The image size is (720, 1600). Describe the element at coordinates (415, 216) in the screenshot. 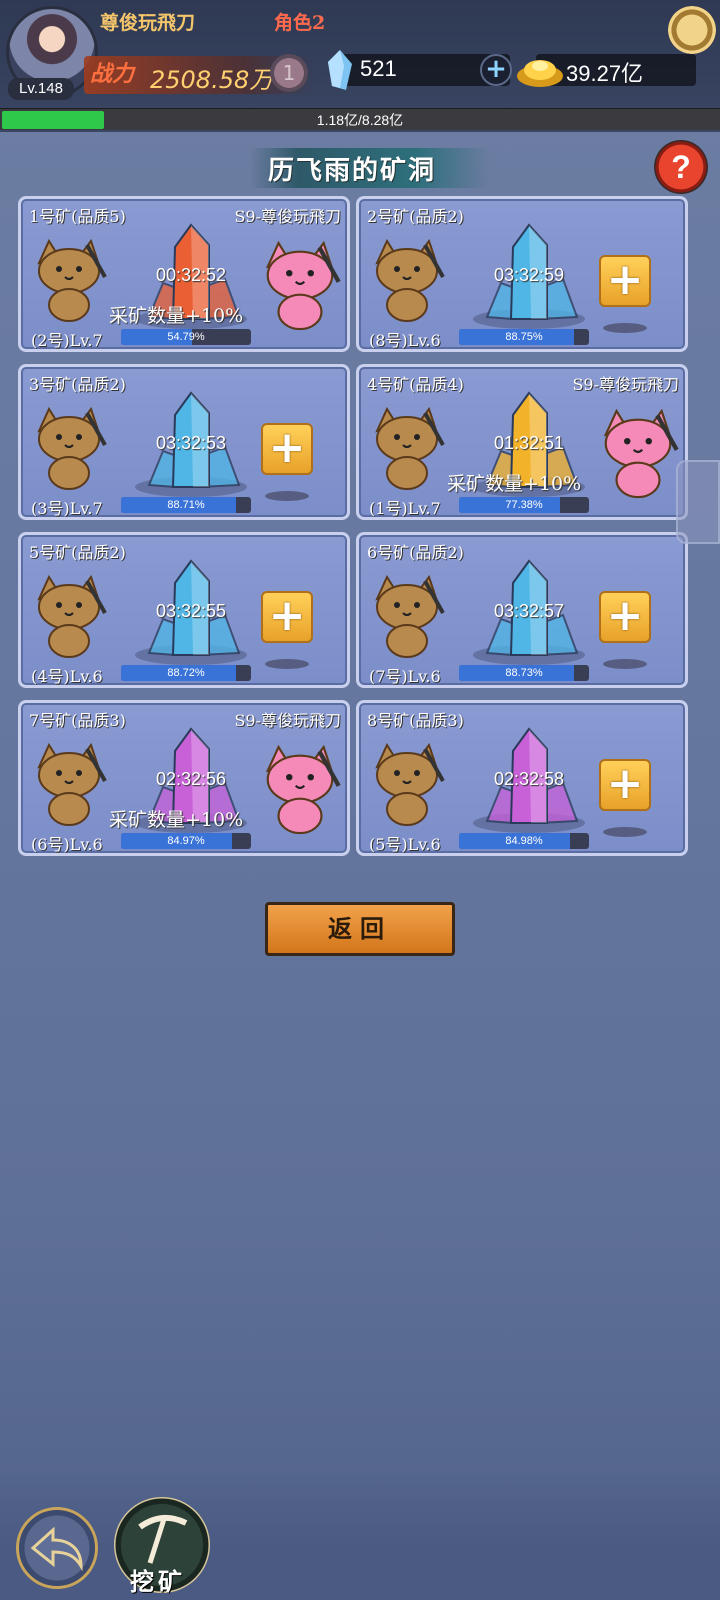

I see `mine-title: 2号矿(品质2)` at that location.